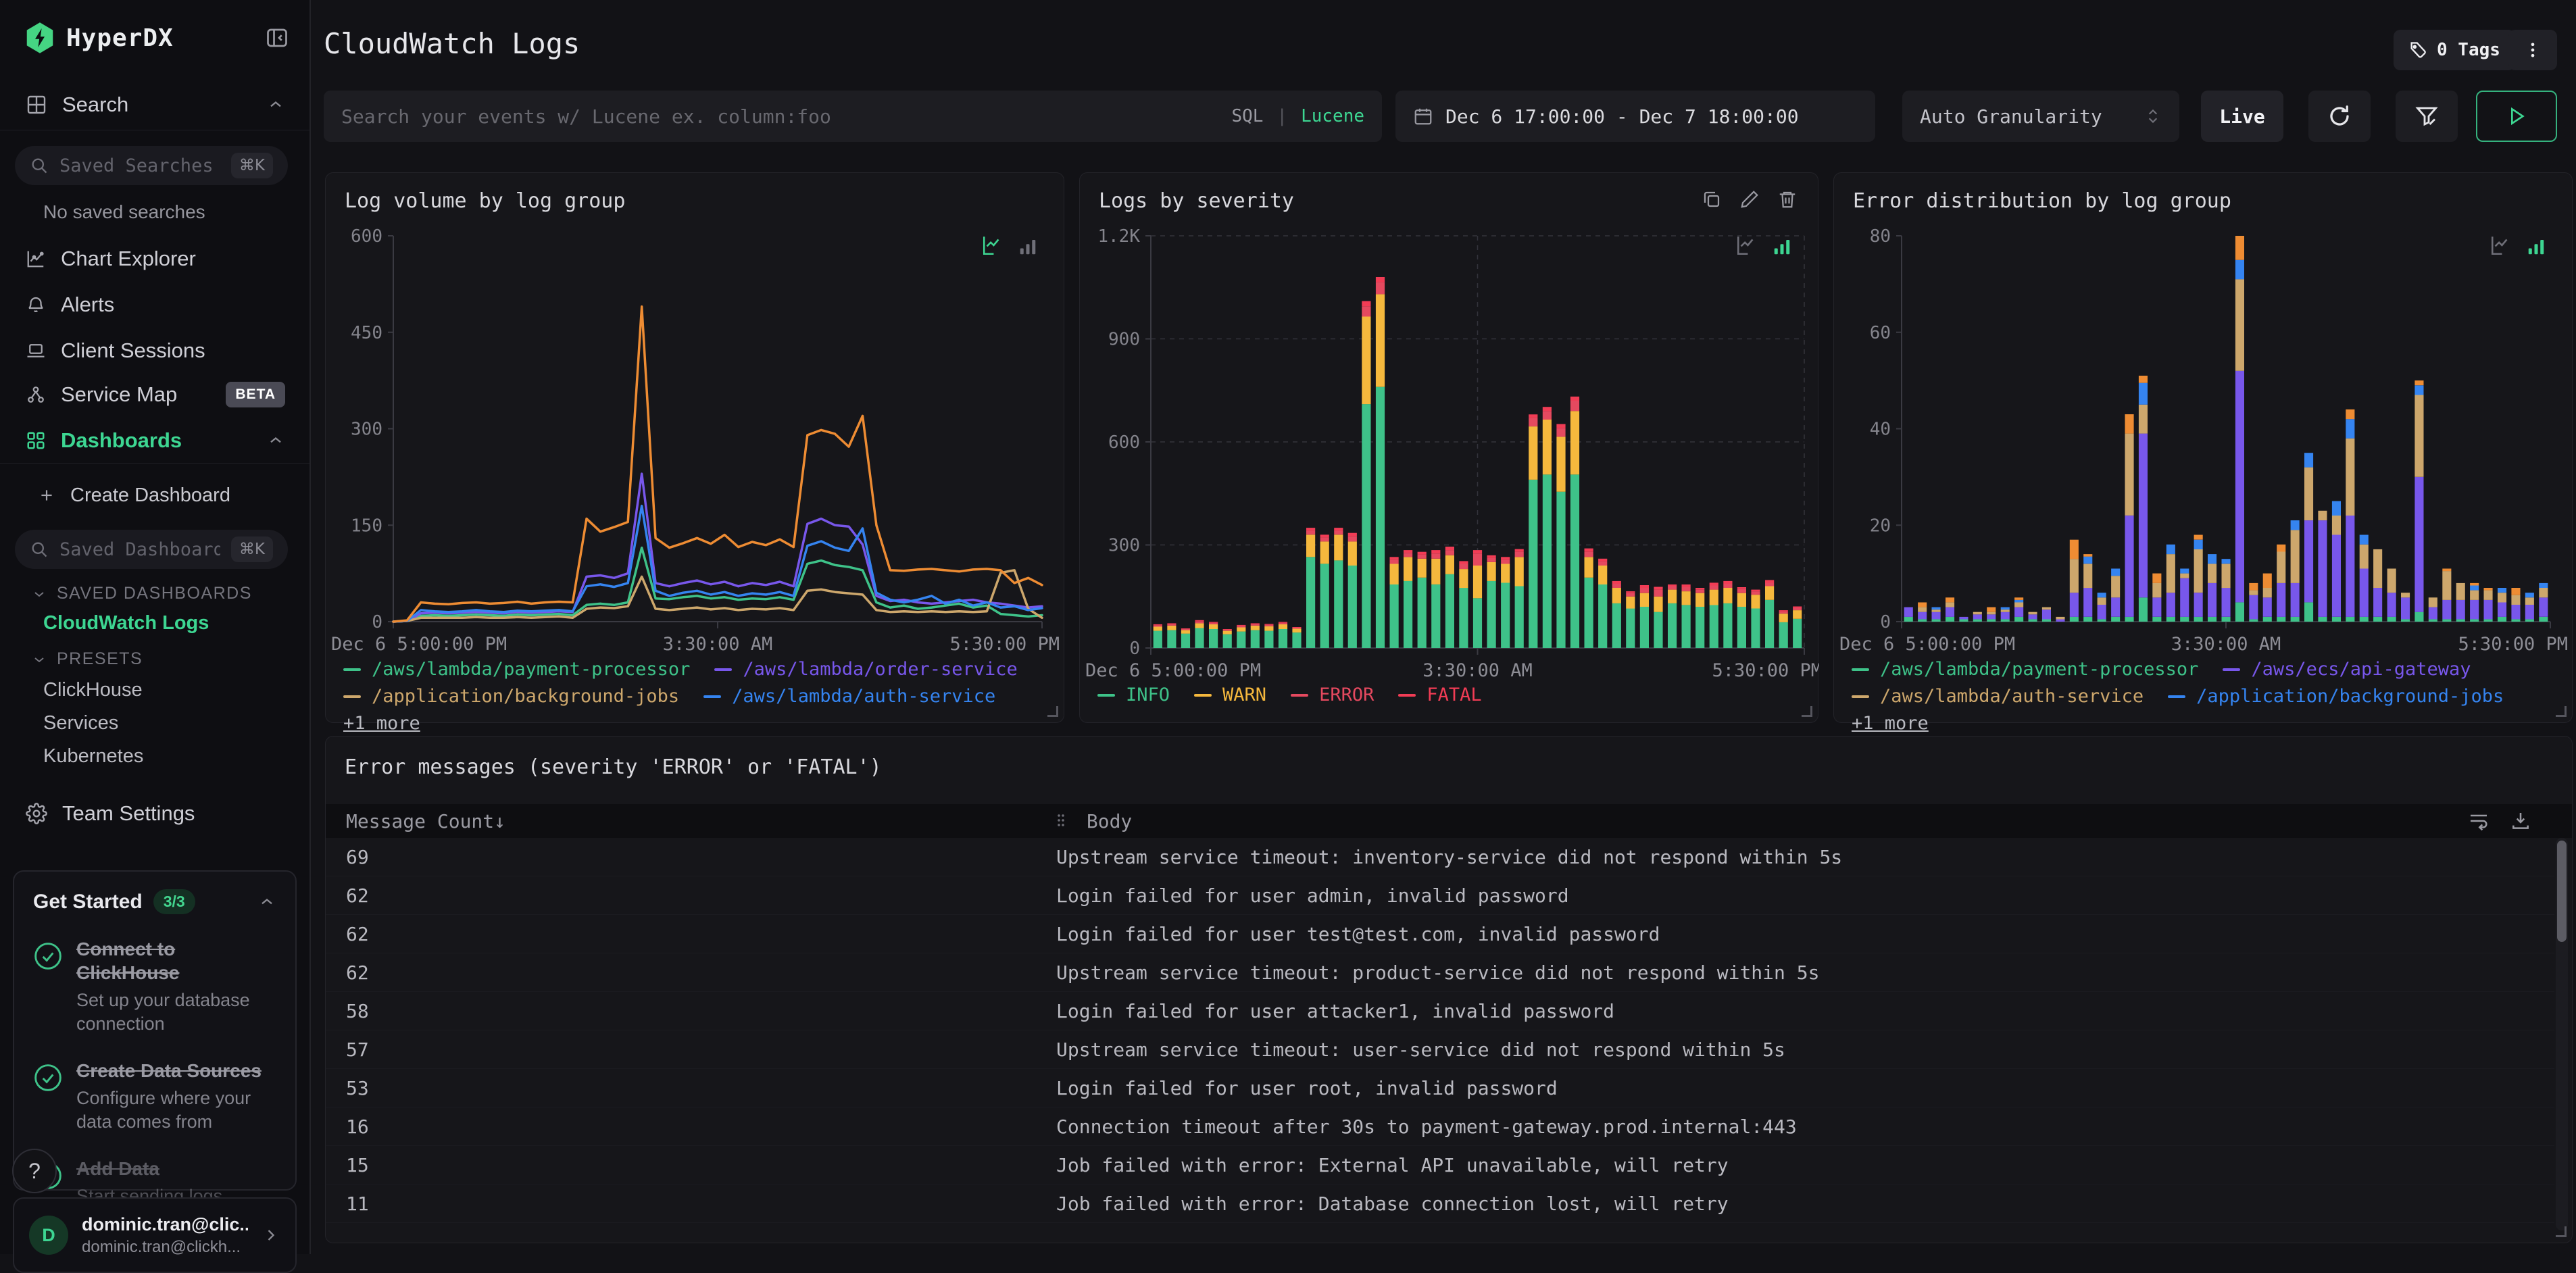  Describe the element at coordinates (2418, 50) in the screenshot. I see `tag-icon` at that location.